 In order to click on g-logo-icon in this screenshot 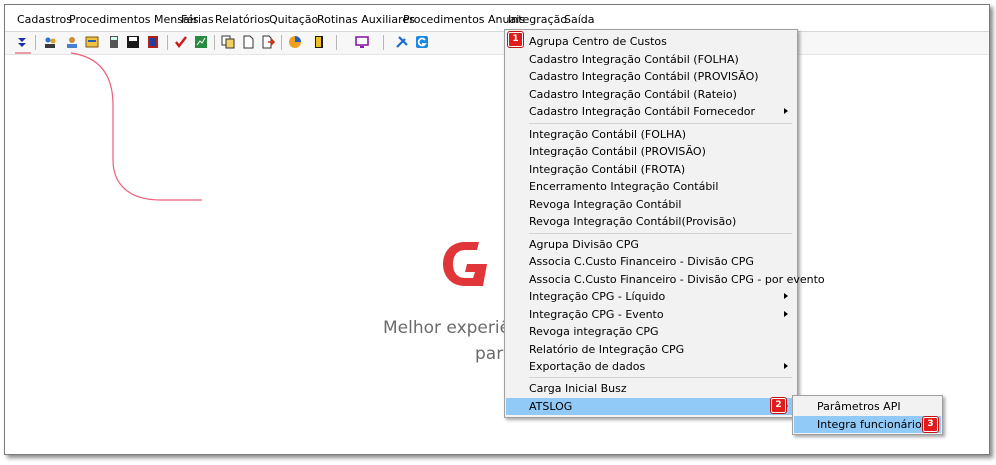, I will do `click(422, 42)`.